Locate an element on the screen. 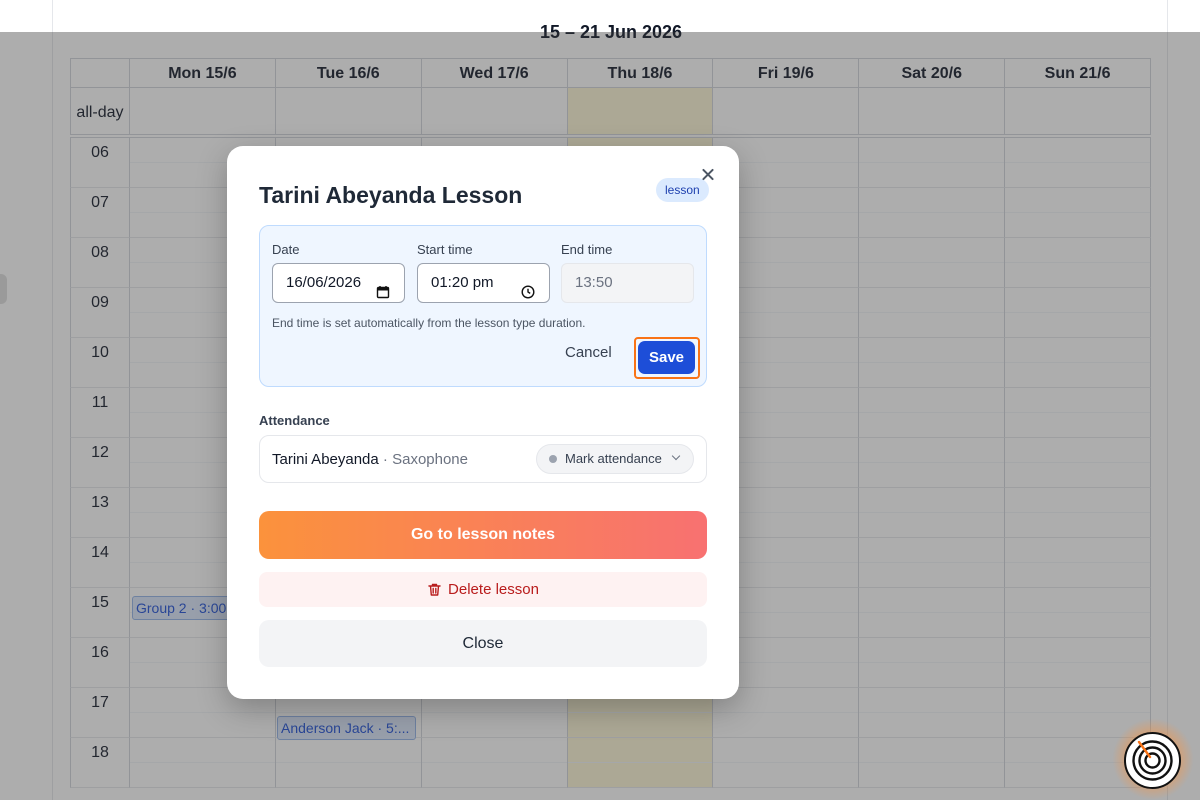  attendance-dropdown: Mark attendance is located at coordinates (615, 459).